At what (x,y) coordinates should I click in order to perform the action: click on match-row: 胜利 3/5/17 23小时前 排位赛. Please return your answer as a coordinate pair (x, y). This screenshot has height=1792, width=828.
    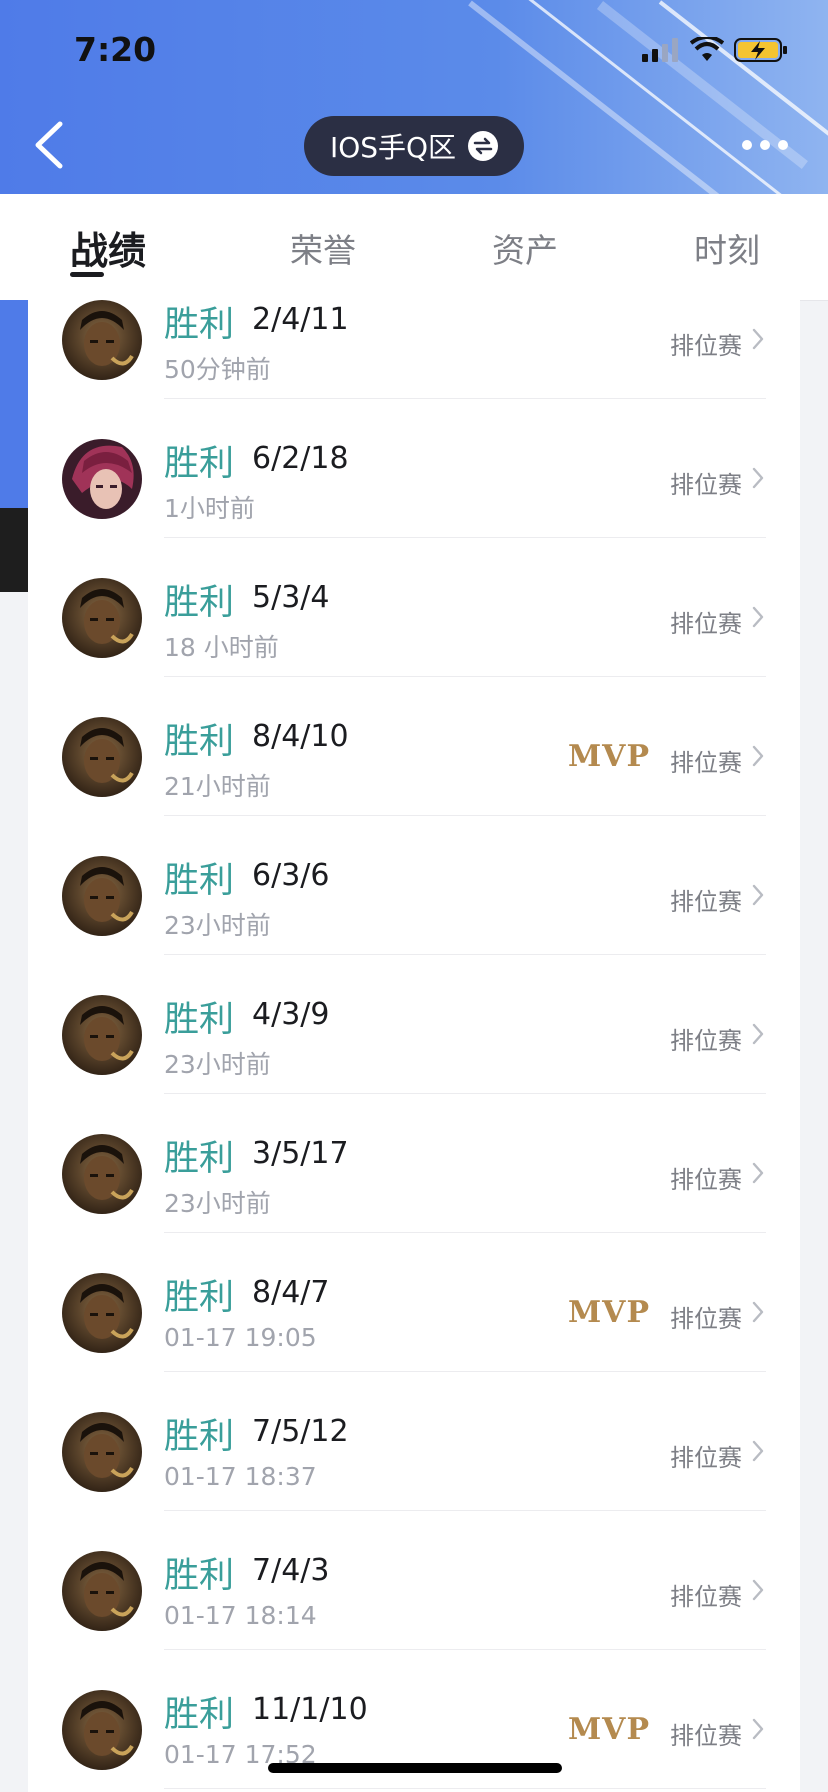
    Looking at the image, I should click on (414, 1163).